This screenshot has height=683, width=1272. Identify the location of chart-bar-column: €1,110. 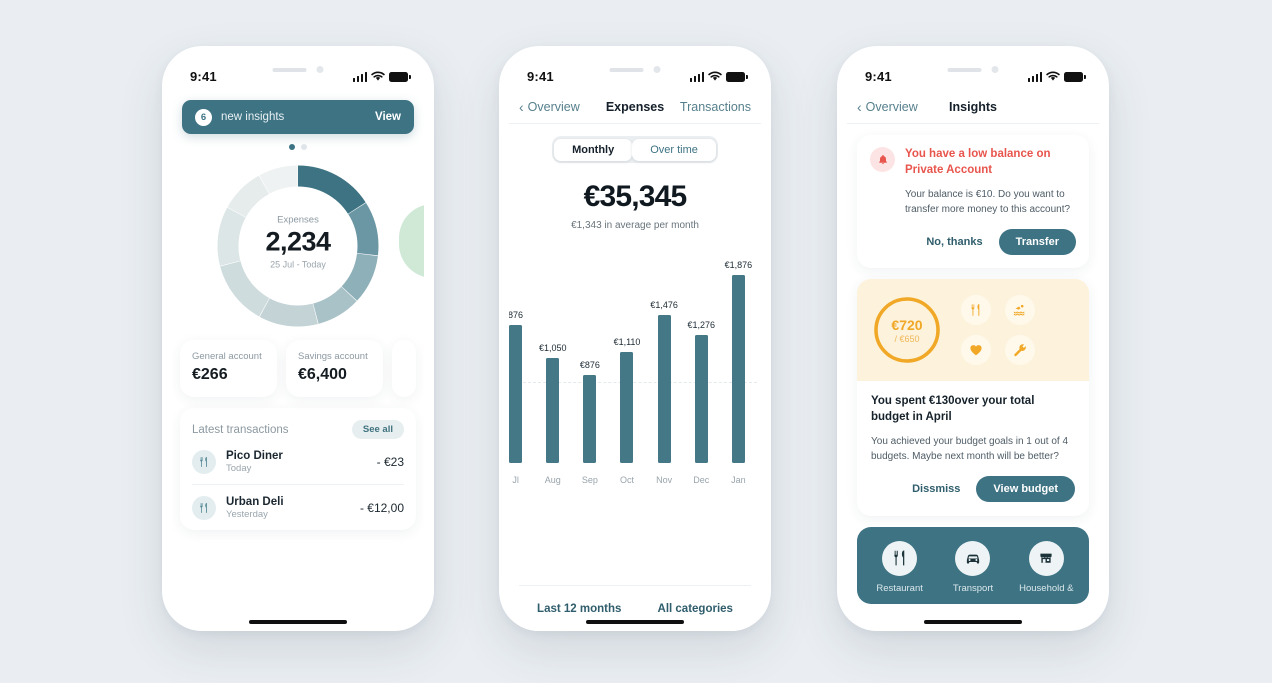
(626, 355).